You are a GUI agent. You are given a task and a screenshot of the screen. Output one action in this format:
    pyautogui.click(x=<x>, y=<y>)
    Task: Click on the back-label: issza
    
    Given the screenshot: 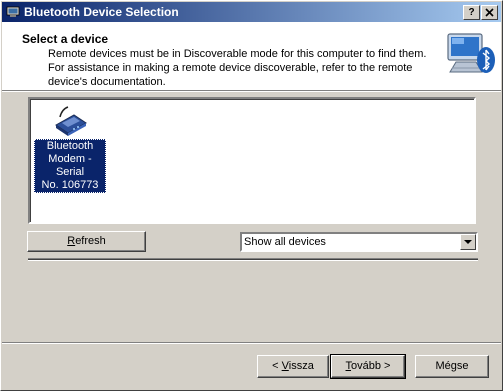 What is the action you would take?
    pyautogui.click(x=301, y=366)
    